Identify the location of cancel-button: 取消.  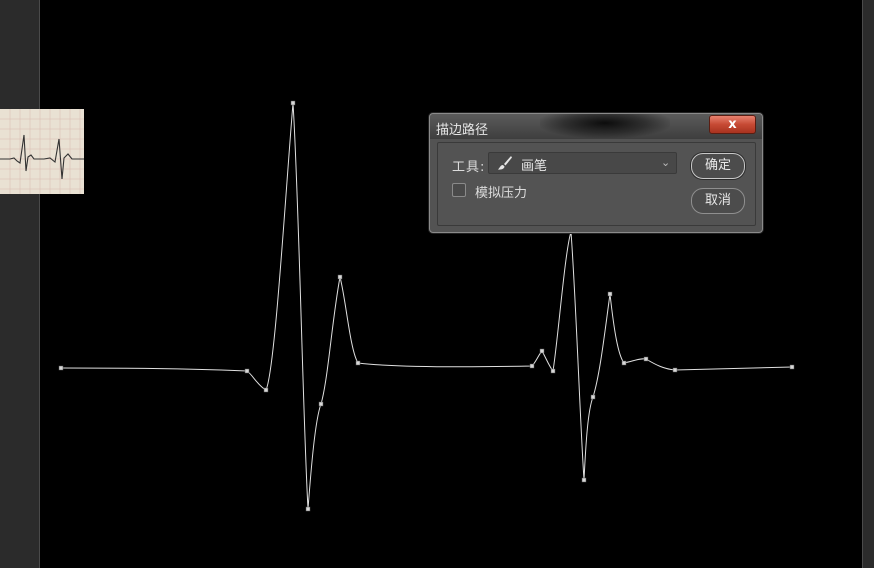
(718, 201).